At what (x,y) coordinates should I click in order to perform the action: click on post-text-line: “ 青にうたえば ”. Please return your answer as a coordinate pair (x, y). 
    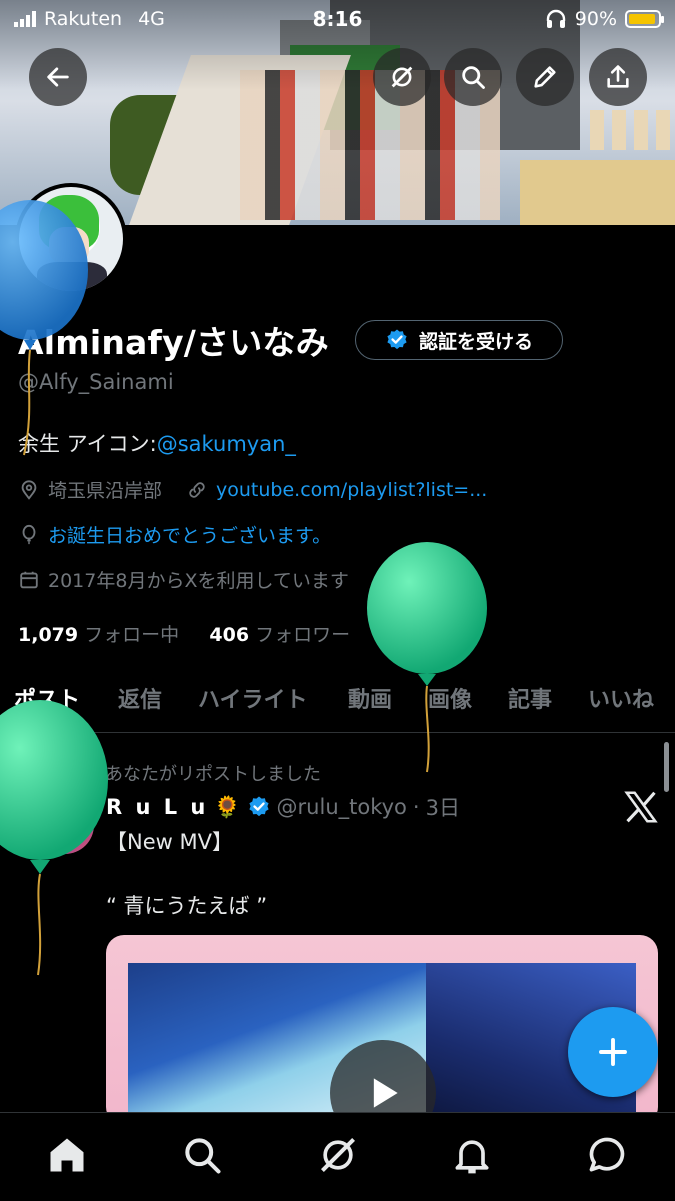
    Looking at the image, I should click on (187, 906).